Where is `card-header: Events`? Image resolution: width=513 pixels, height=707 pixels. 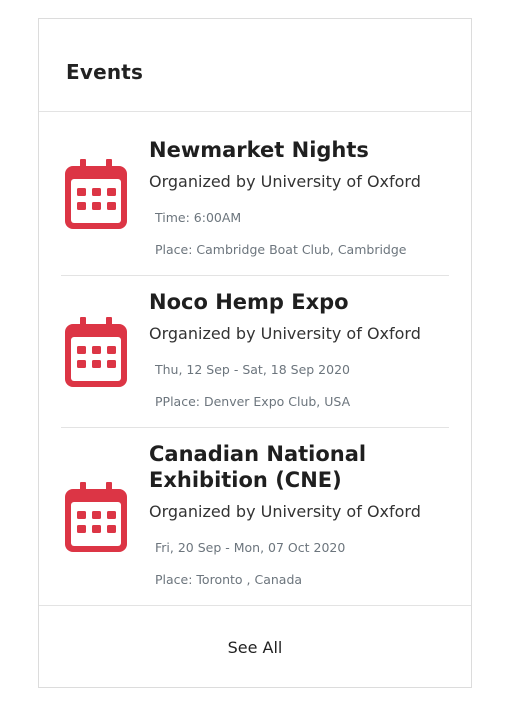 card-header: Events is located at coordinates (255, 65).